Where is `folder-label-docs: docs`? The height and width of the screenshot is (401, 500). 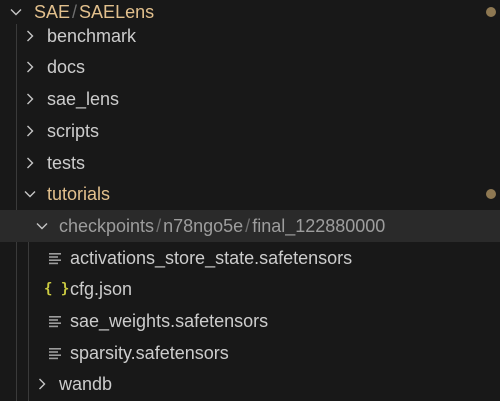
folder-label-docs: docs is located at coordinates (66, 67).